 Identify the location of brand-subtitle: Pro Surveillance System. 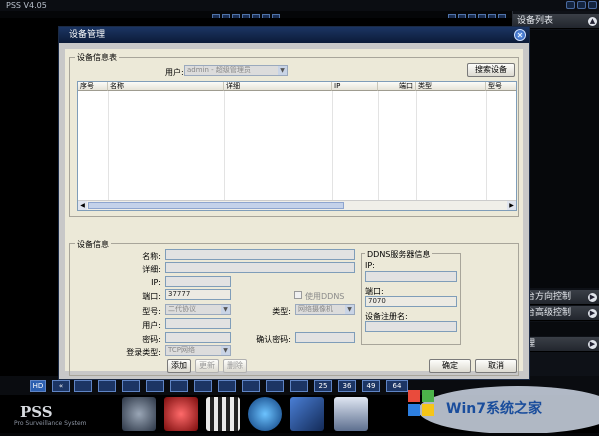
(50, 423).